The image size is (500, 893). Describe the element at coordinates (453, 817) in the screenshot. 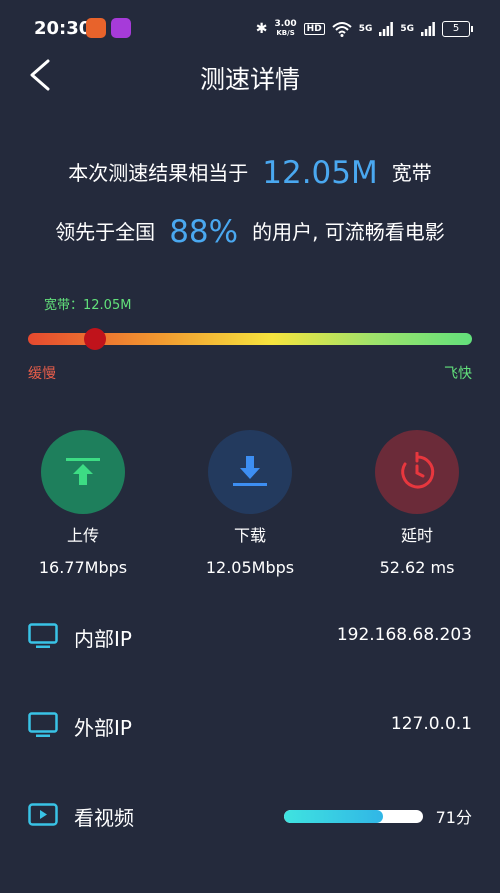

I see `video-score: 71分` at that location.